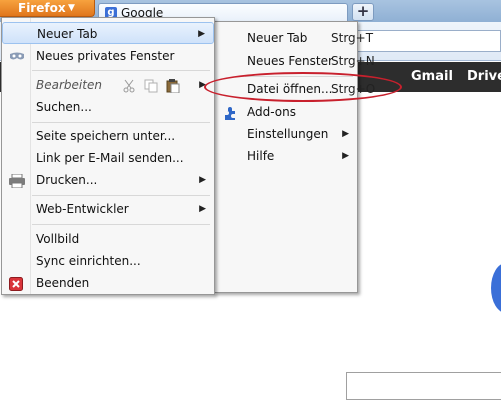  Describe the element at coordinates (353, 61) in the screenshot. I see `shortcut-label: Strg+N` at that location.